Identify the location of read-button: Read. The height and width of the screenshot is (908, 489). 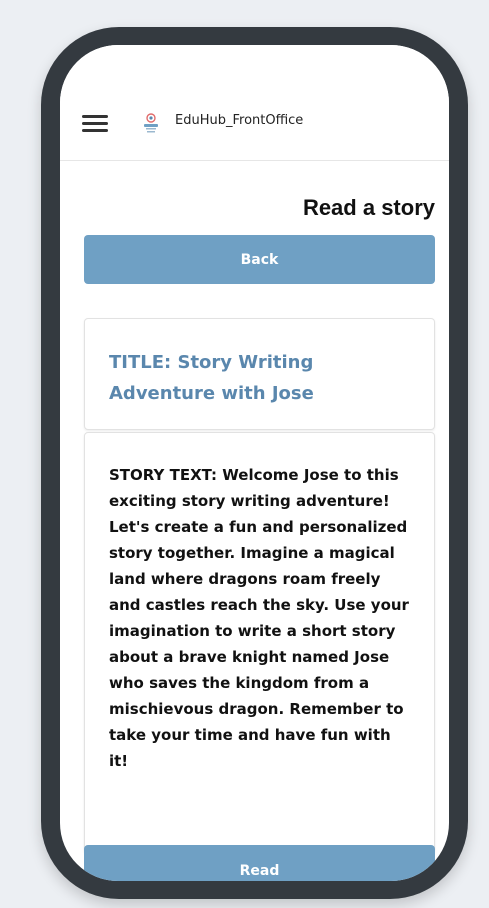
(259, 863).